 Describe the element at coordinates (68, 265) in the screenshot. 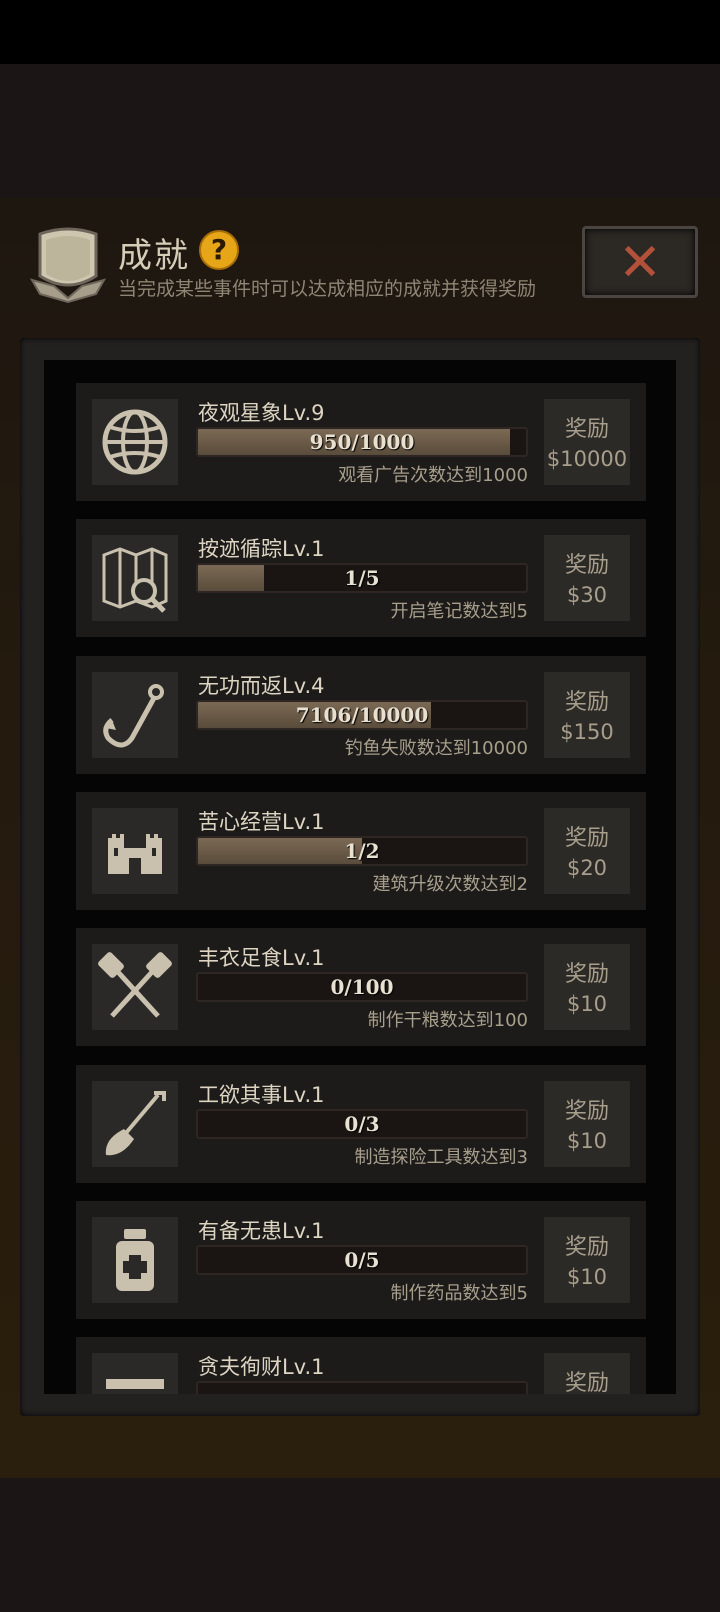

I see `badge-emblem-icon` at that location.